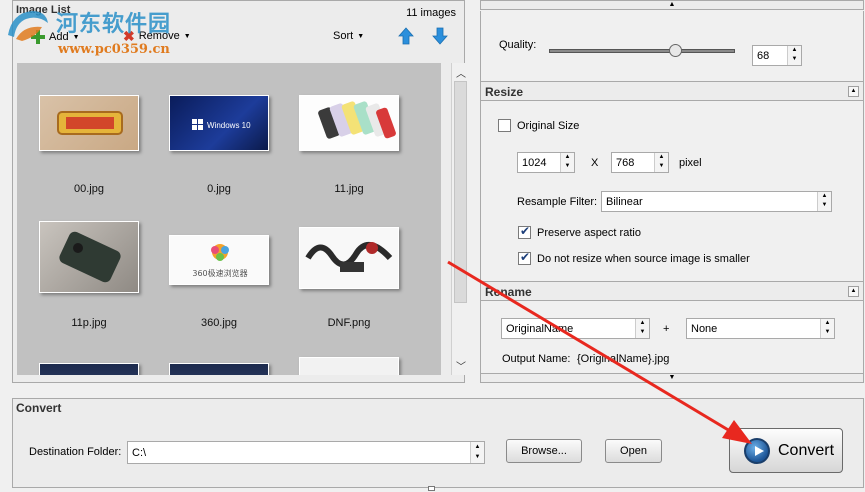 Image resolution: width=865 pixels, height=492 pixels. I want to click on thumbnail-item: 00.jpg, so click(82, 129).